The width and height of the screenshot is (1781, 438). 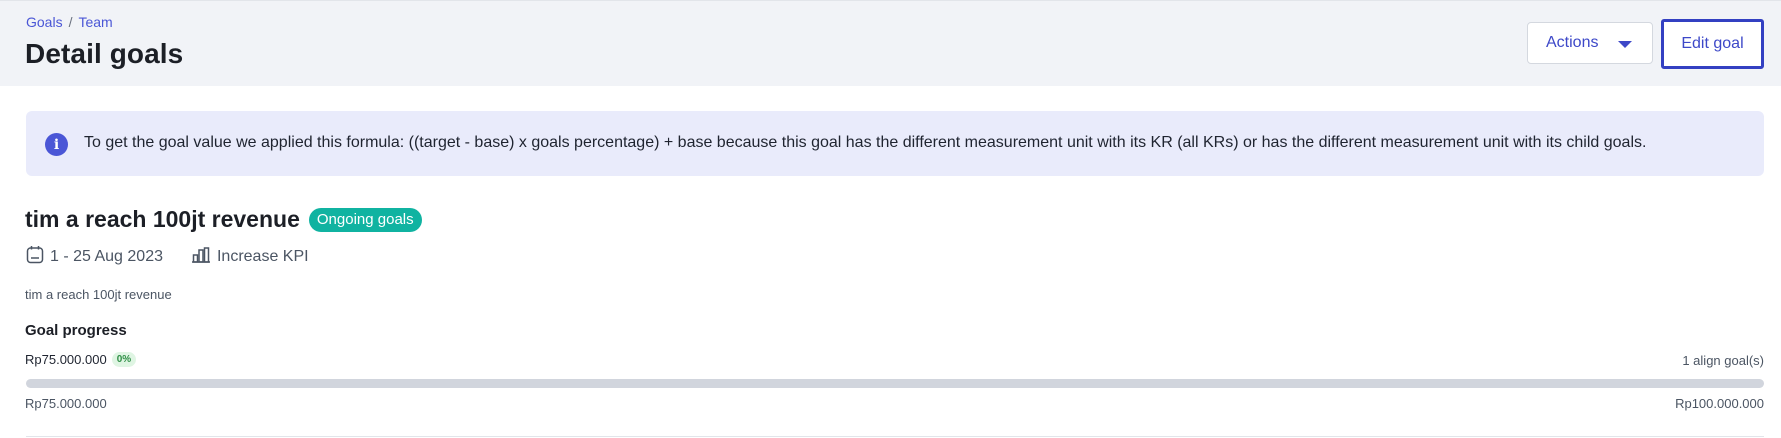 I want to click on breadcrumb-team-link: Team, so click(x=95, y=22).